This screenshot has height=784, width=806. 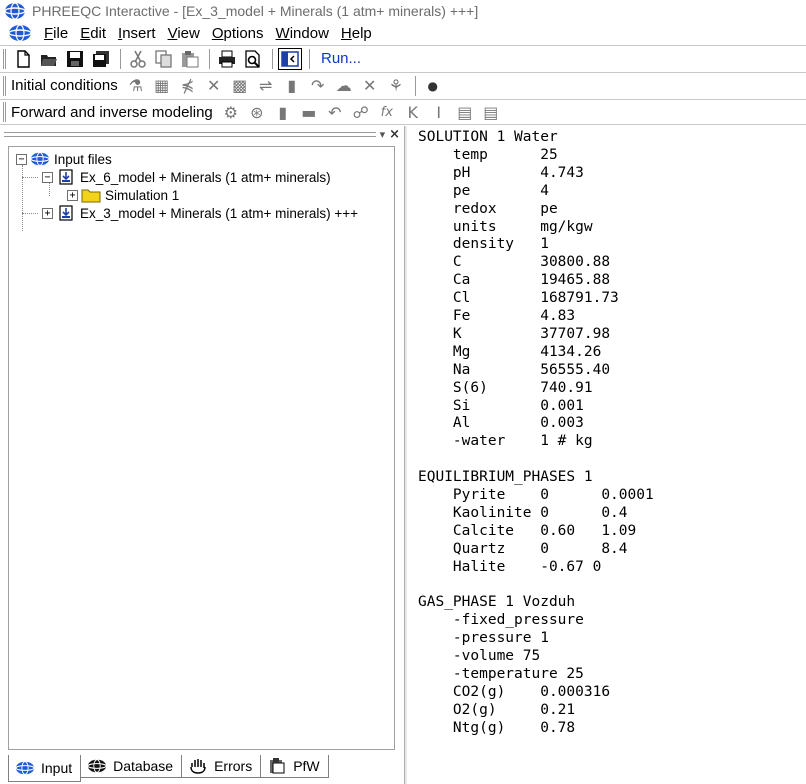 What do you see at coordinates (137, 33) in the screenshot?
I see `menu-insert: Insert` at bounding box center [137, 33].